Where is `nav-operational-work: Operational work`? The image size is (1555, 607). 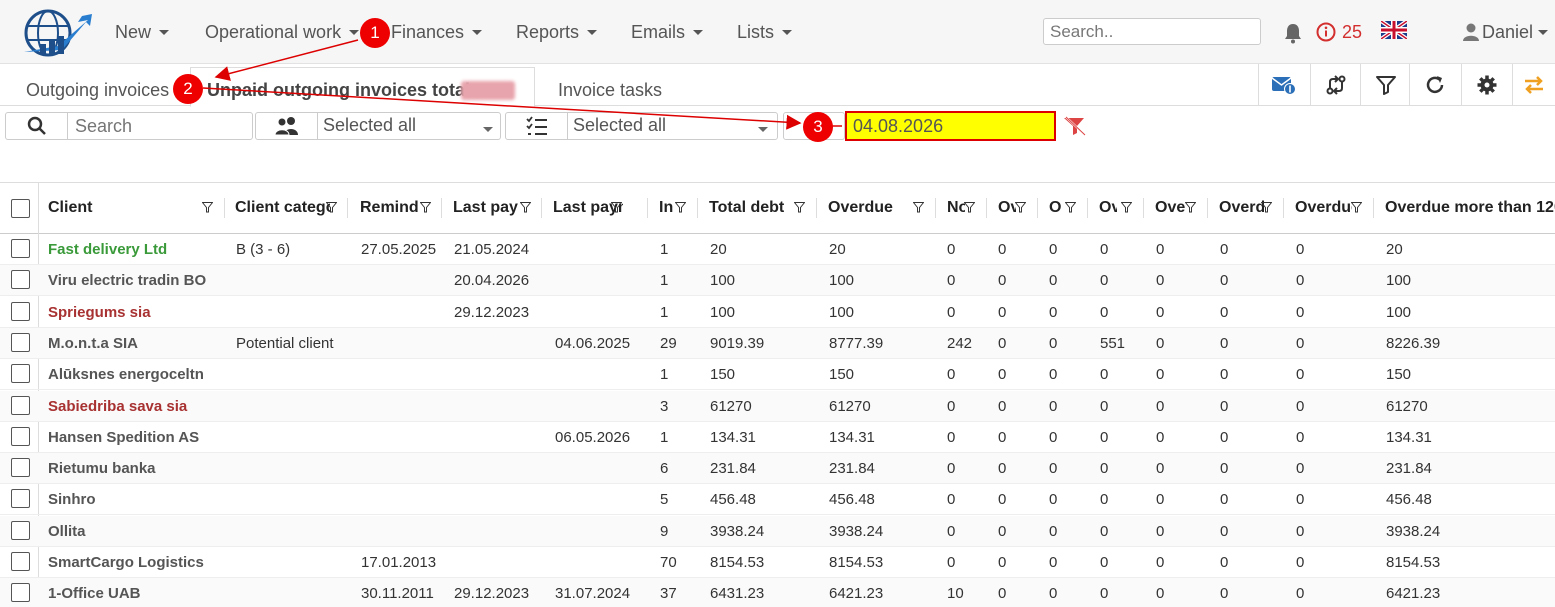 nav-operational-work: Operational work is located at coordinates (282, 32).